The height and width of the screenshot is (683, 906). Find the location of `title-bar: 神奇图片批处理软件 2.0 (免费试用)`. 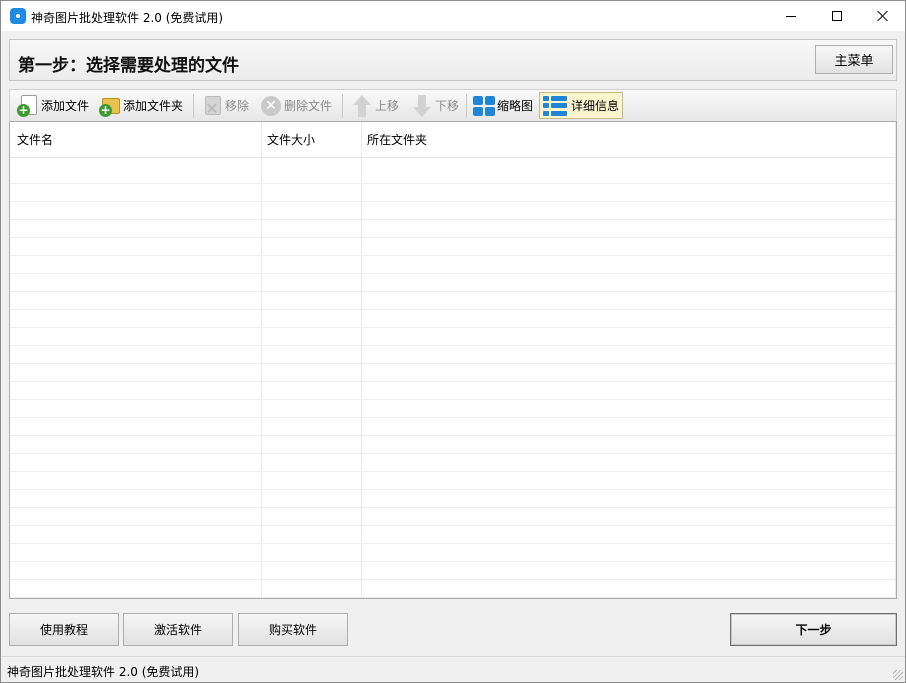

title-bar: 神奇图片批处理软件 2.0 (免费试用) is located at coordinates (453, 16).